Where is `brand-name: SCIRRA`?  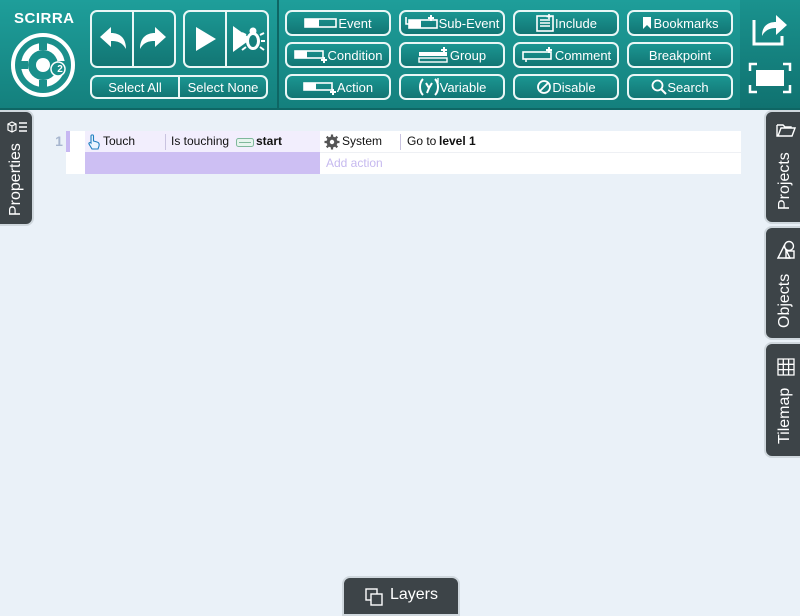 brand-name: SCIRRA is located at coordinates (44, 18).